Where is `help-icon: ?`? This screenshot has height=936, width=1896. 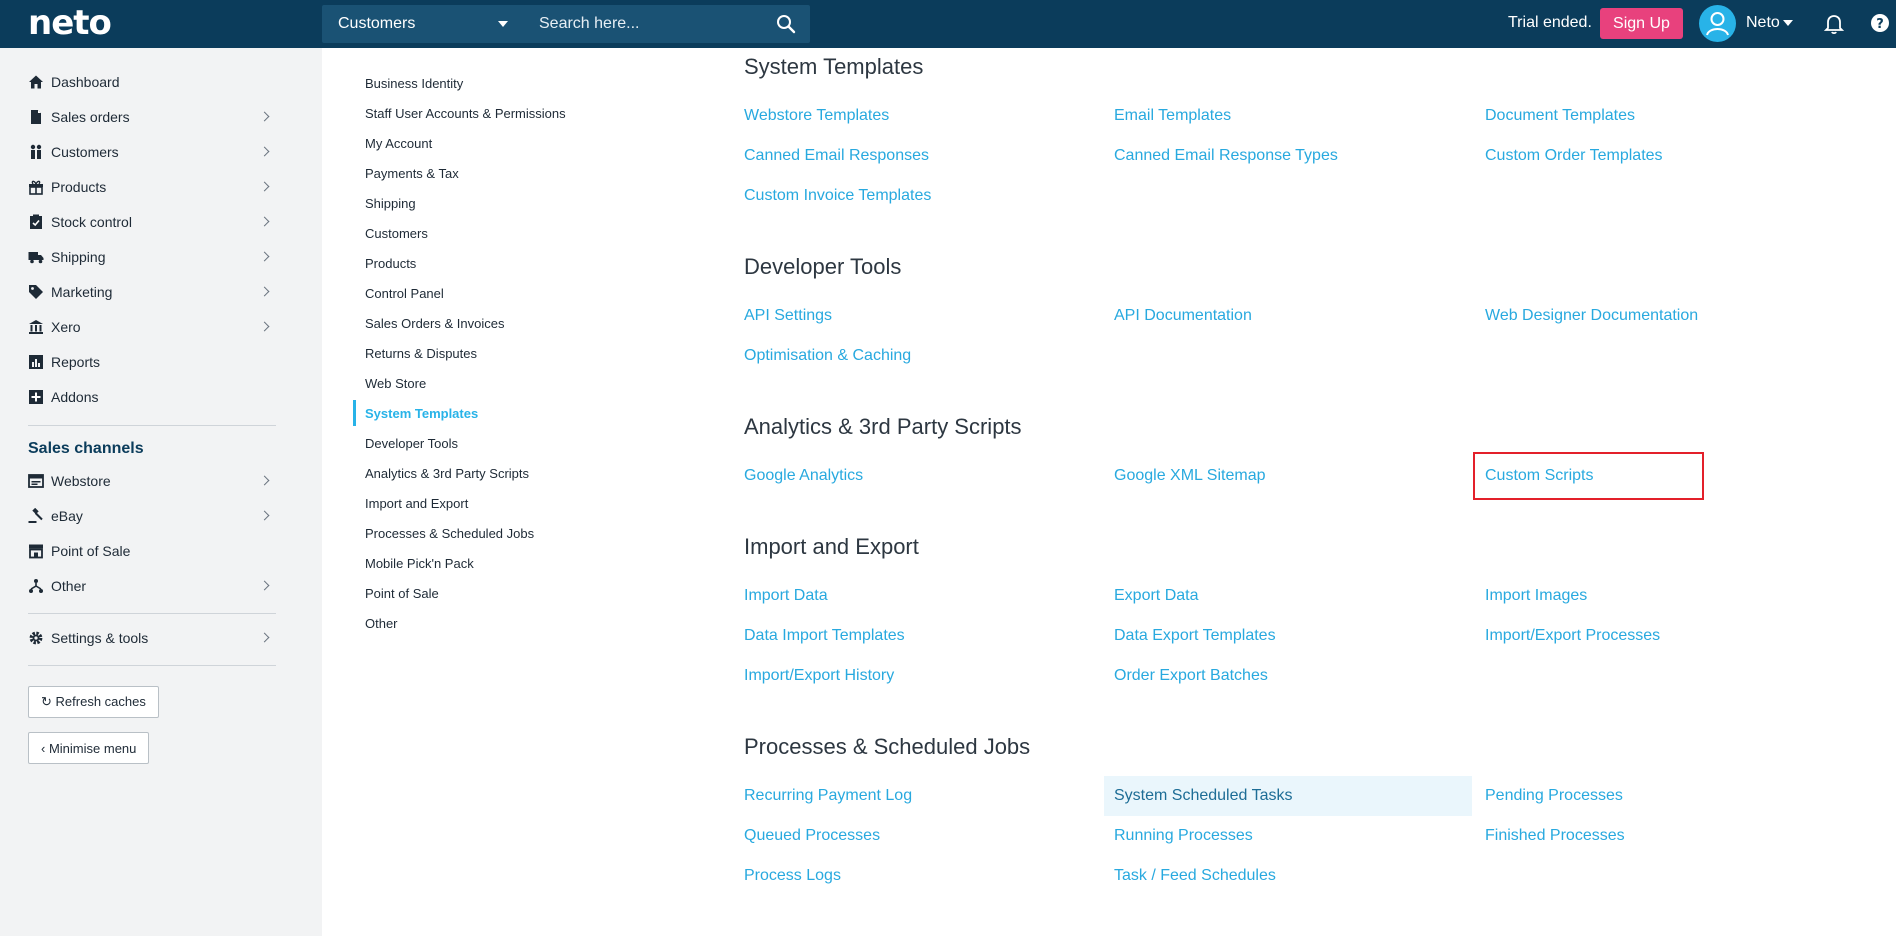 help-icon: ? is located at coordinates (1880, 23).